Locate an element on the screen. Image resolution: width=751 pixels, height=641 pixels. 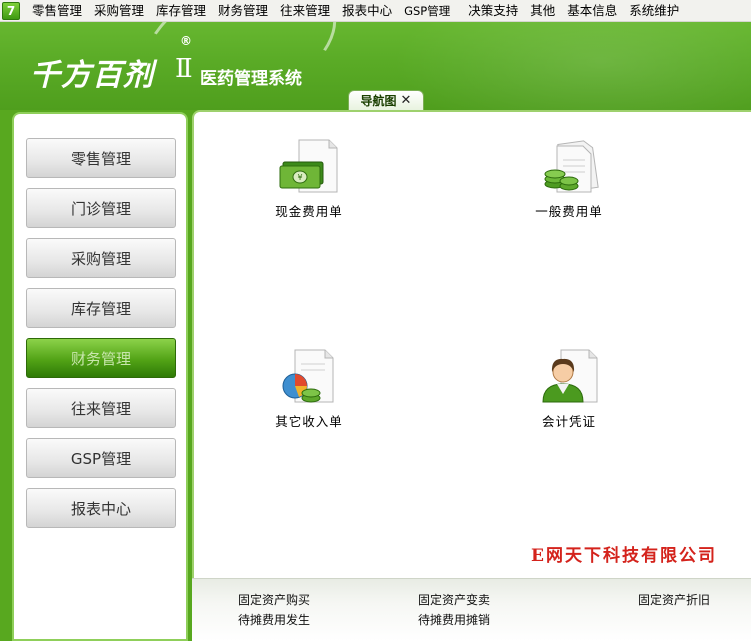
link-asset-depreciation: 固定资产折旧 is located at coordinates (674, 599).